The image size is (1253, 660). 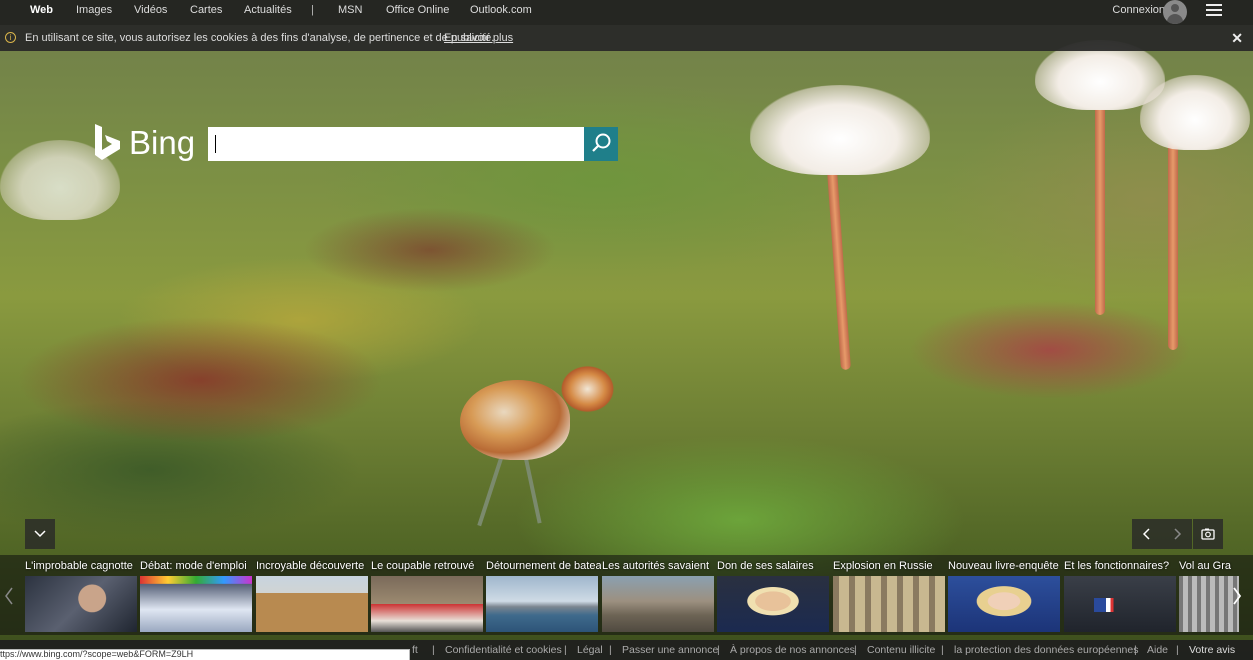 I want to click on search-button, so click(x=601, y=144).